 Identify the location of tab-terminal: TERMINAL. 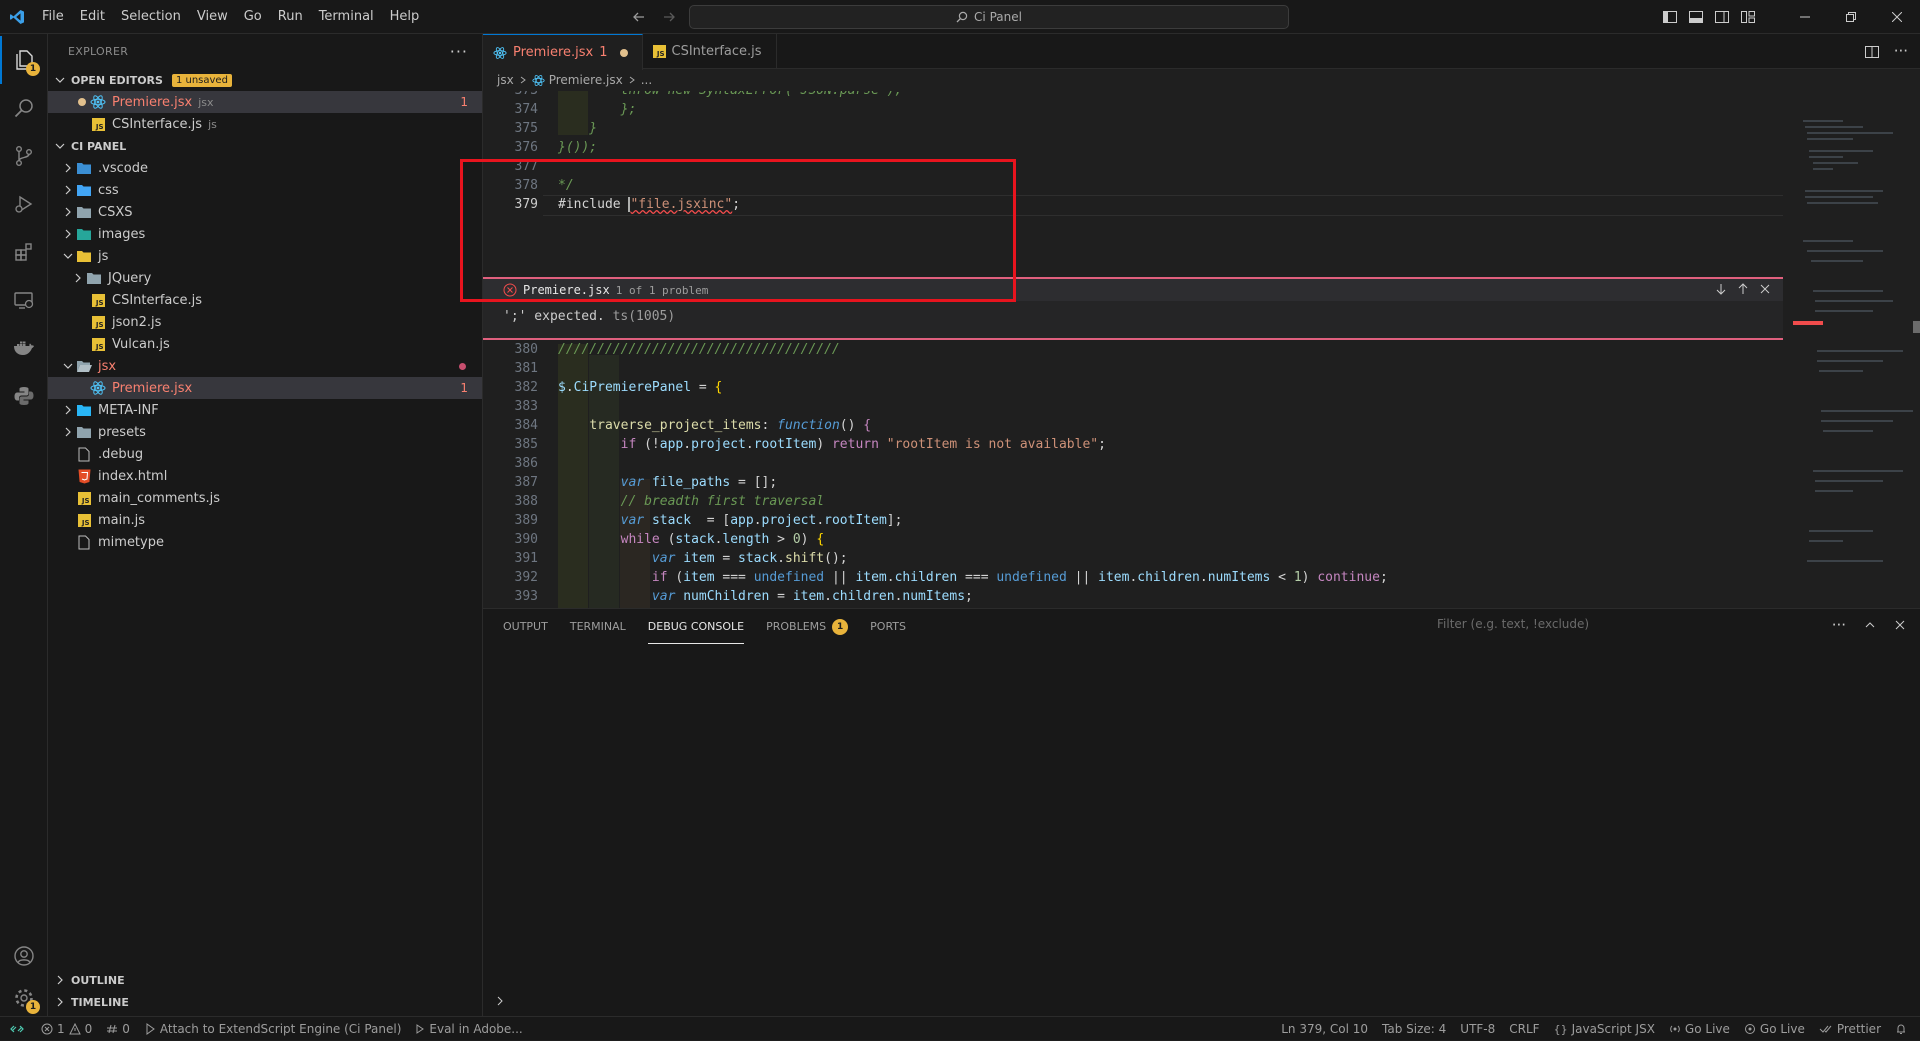
(598, 626).